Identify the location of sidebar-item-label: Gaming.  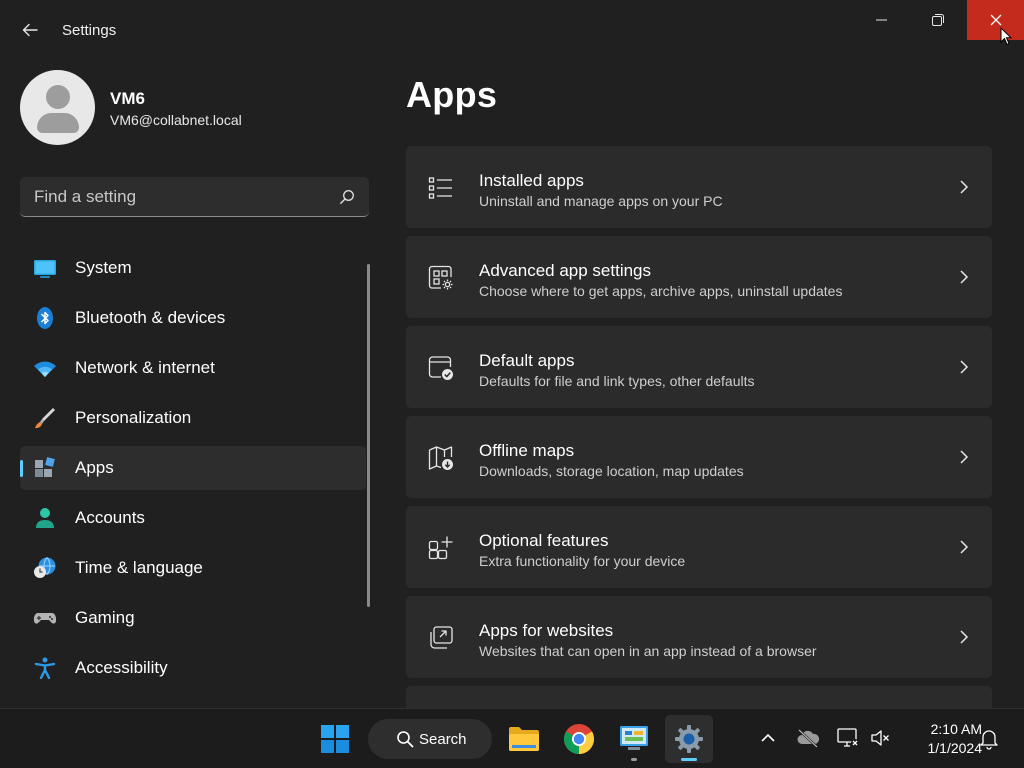
(105, 617).